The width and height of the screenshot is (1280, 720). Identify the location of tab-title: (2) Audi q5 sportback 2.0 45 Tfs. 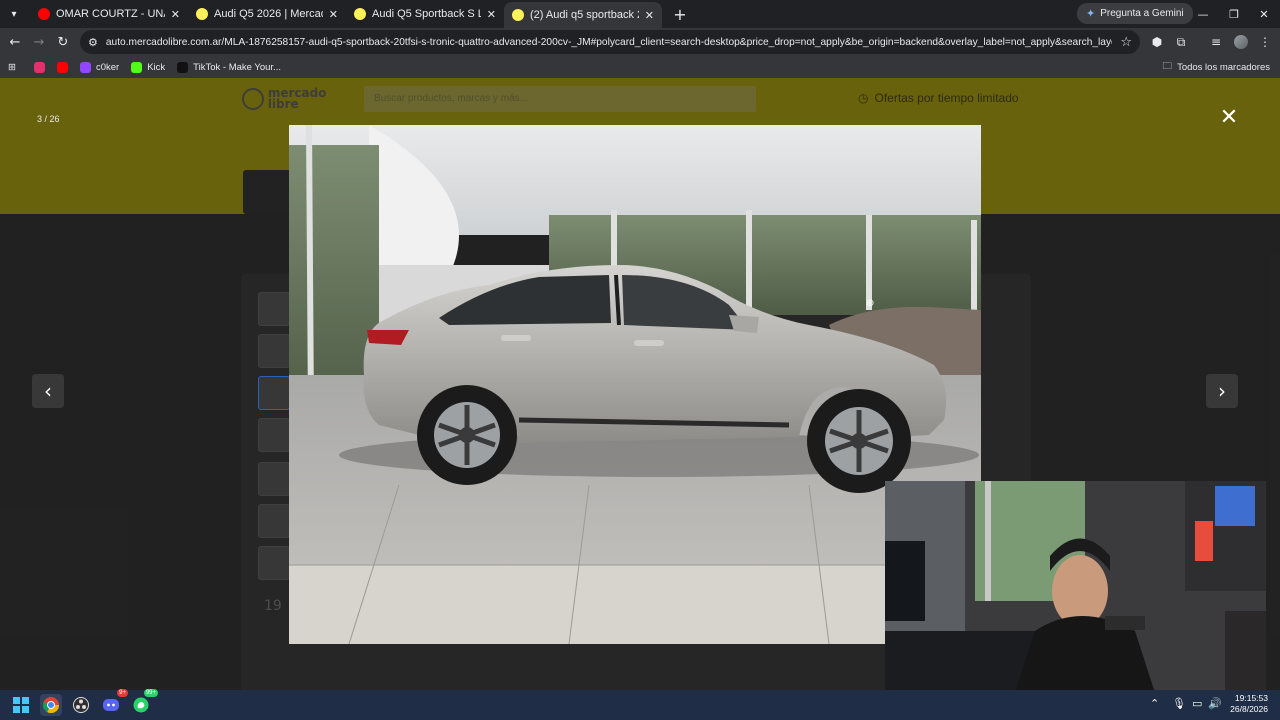
(584, 15).